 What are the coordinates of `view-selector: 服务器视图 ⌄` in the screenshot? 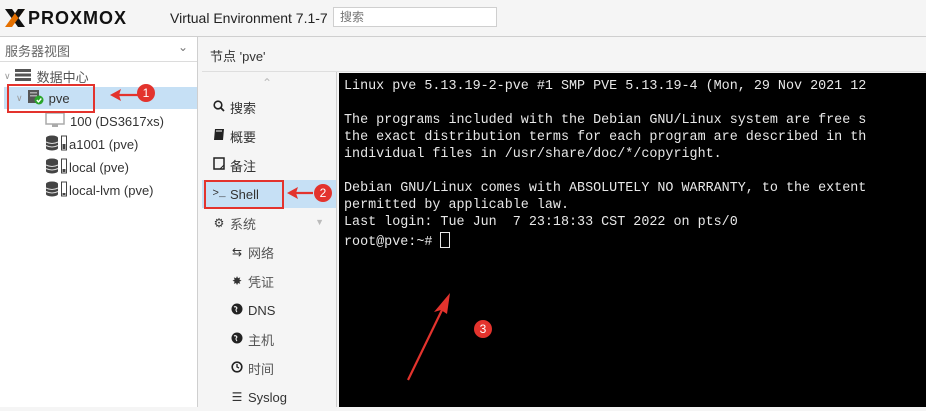 It's located at (98, 49).